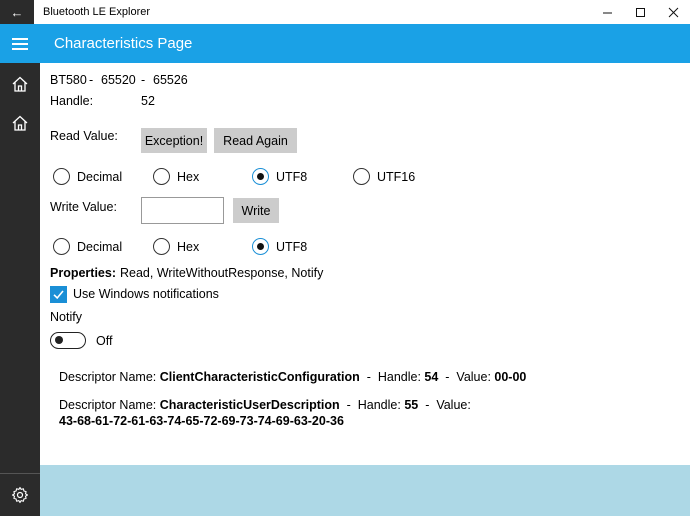  What do you see at coordinates (345, 43) in the screenshot?
I see `app-bar: Characteristics Page` at bounding box center [345, 43].